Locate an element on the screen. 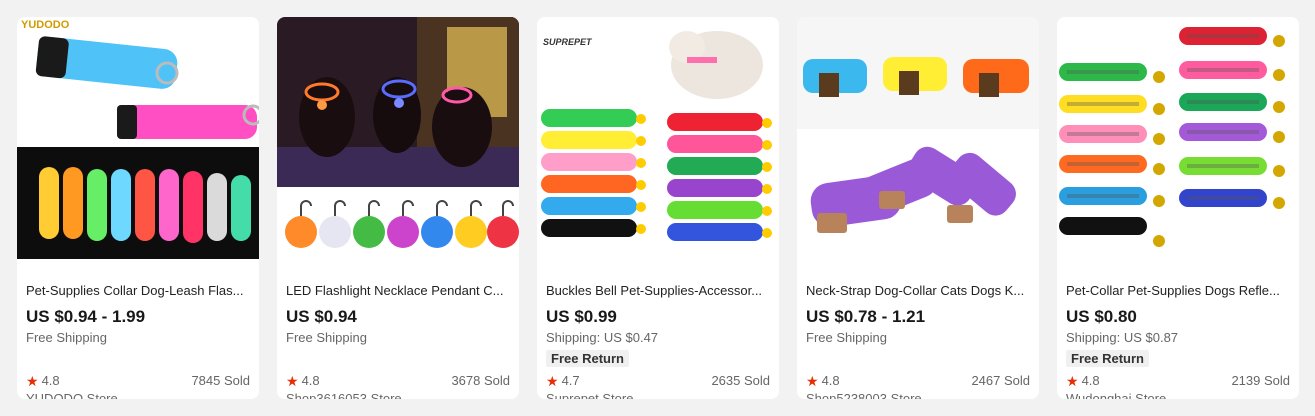 This screenshot has width=1315, height=416. store-link: YUDODO Store is located at coordinates (72, 395).